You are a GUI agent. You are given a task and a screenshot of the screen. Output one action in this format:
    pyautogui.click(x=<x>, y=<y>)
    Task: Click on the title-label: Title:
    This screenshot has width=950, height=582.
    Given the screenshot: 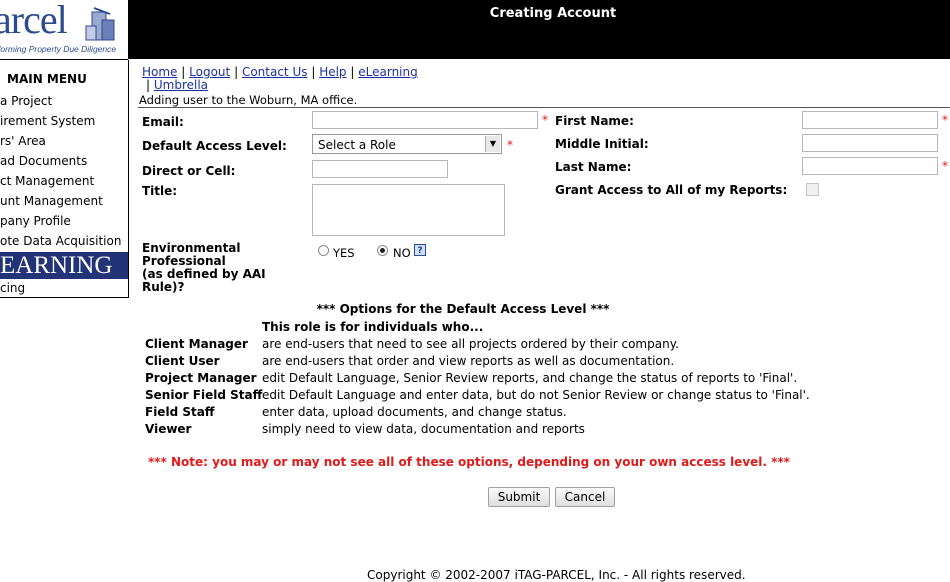 What is the action you would take?
    pyautogui.click(x=160, y=191)
    